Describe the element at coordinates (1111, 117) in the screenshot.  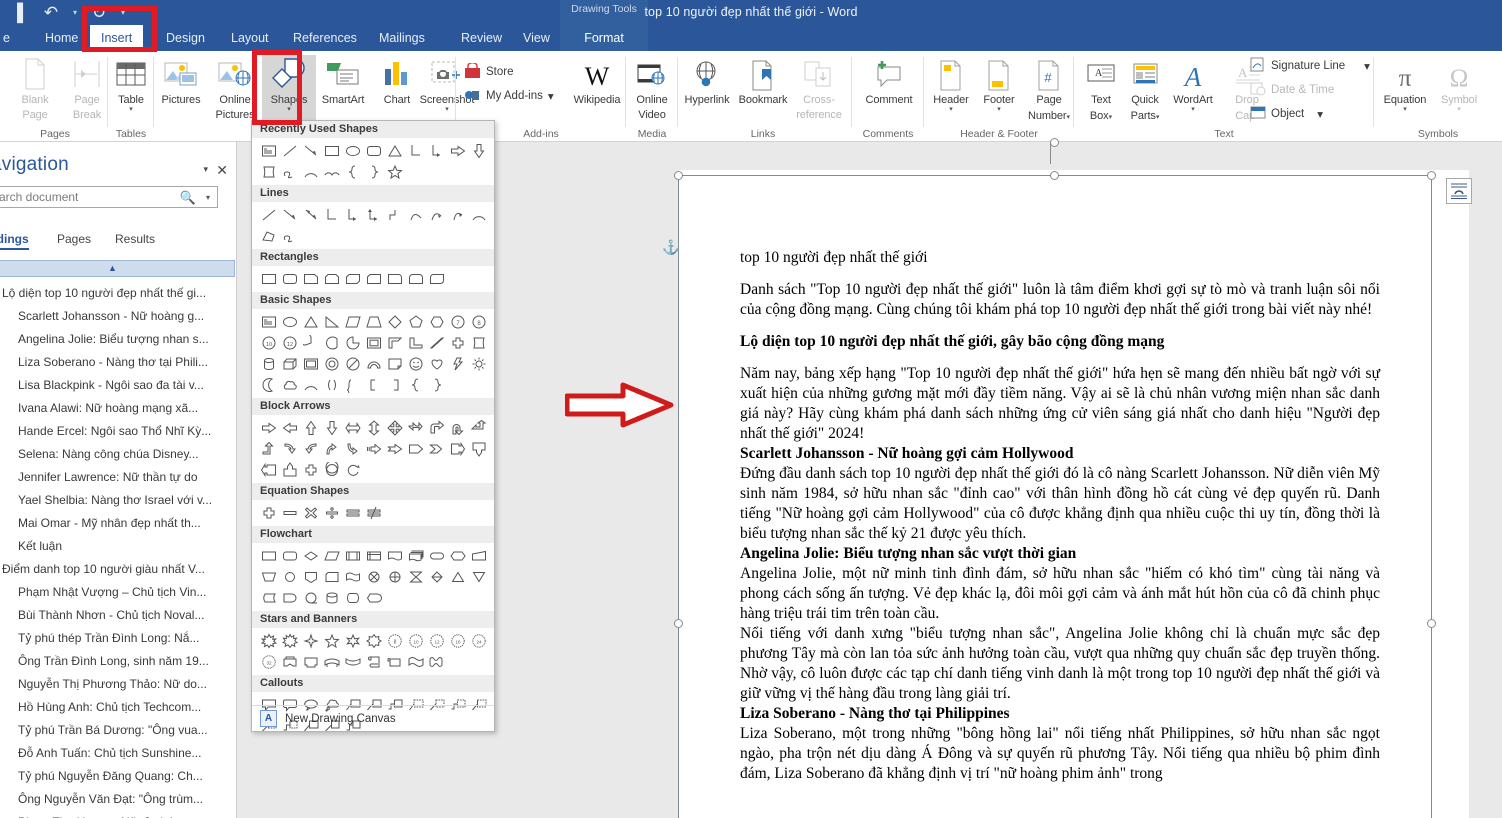
I see `text-box-caret-icon: ▾` at that location.